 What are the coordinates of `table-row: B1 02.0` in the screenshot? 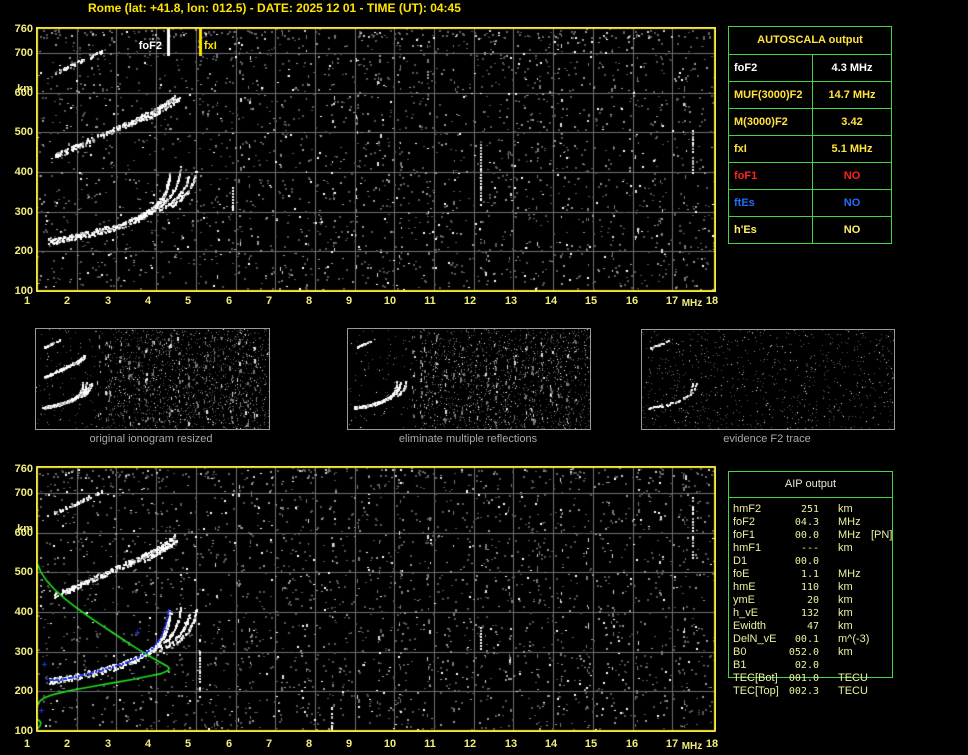 It's located at (815, 665).